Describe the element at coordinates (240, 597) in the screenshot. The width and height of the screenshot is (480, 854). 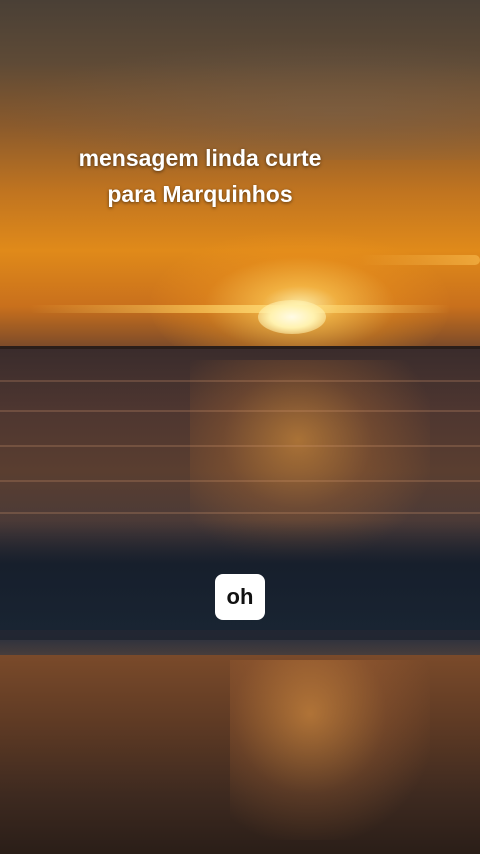
I see `text-sticker: oh` at that location.